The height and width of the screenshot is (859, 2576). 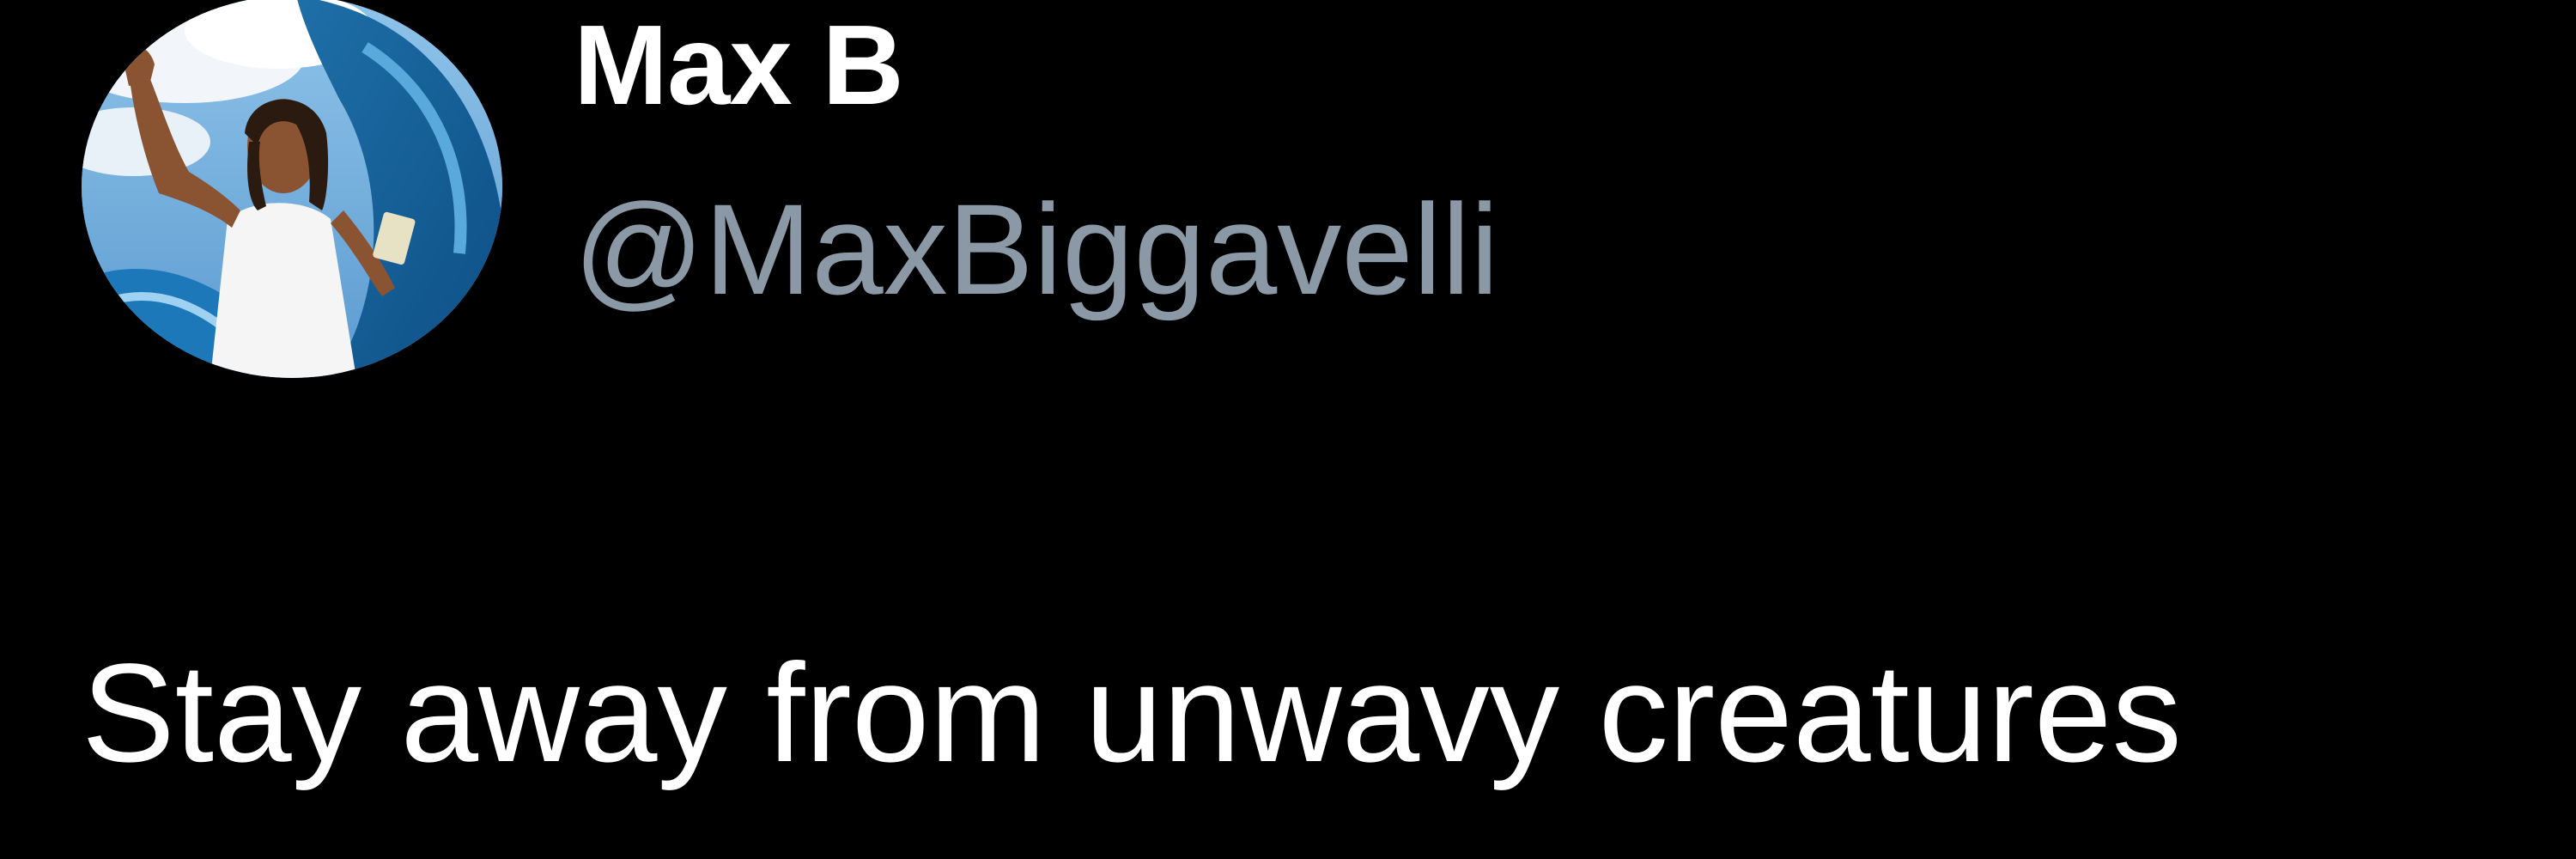 I want to click on avatar, so click(x=292, y=189).